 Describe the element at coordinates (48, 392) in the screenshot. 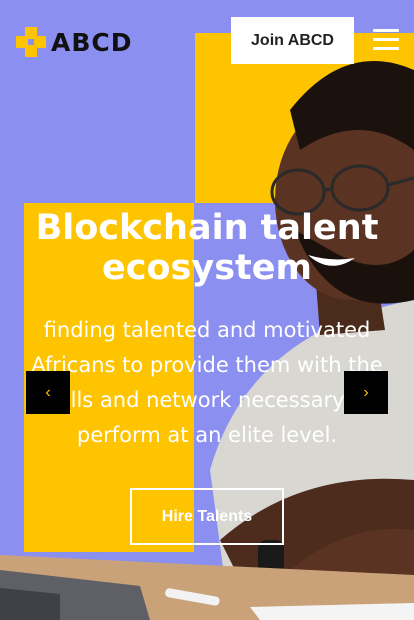

I see `carousel-prev-button: ‹` at that location.